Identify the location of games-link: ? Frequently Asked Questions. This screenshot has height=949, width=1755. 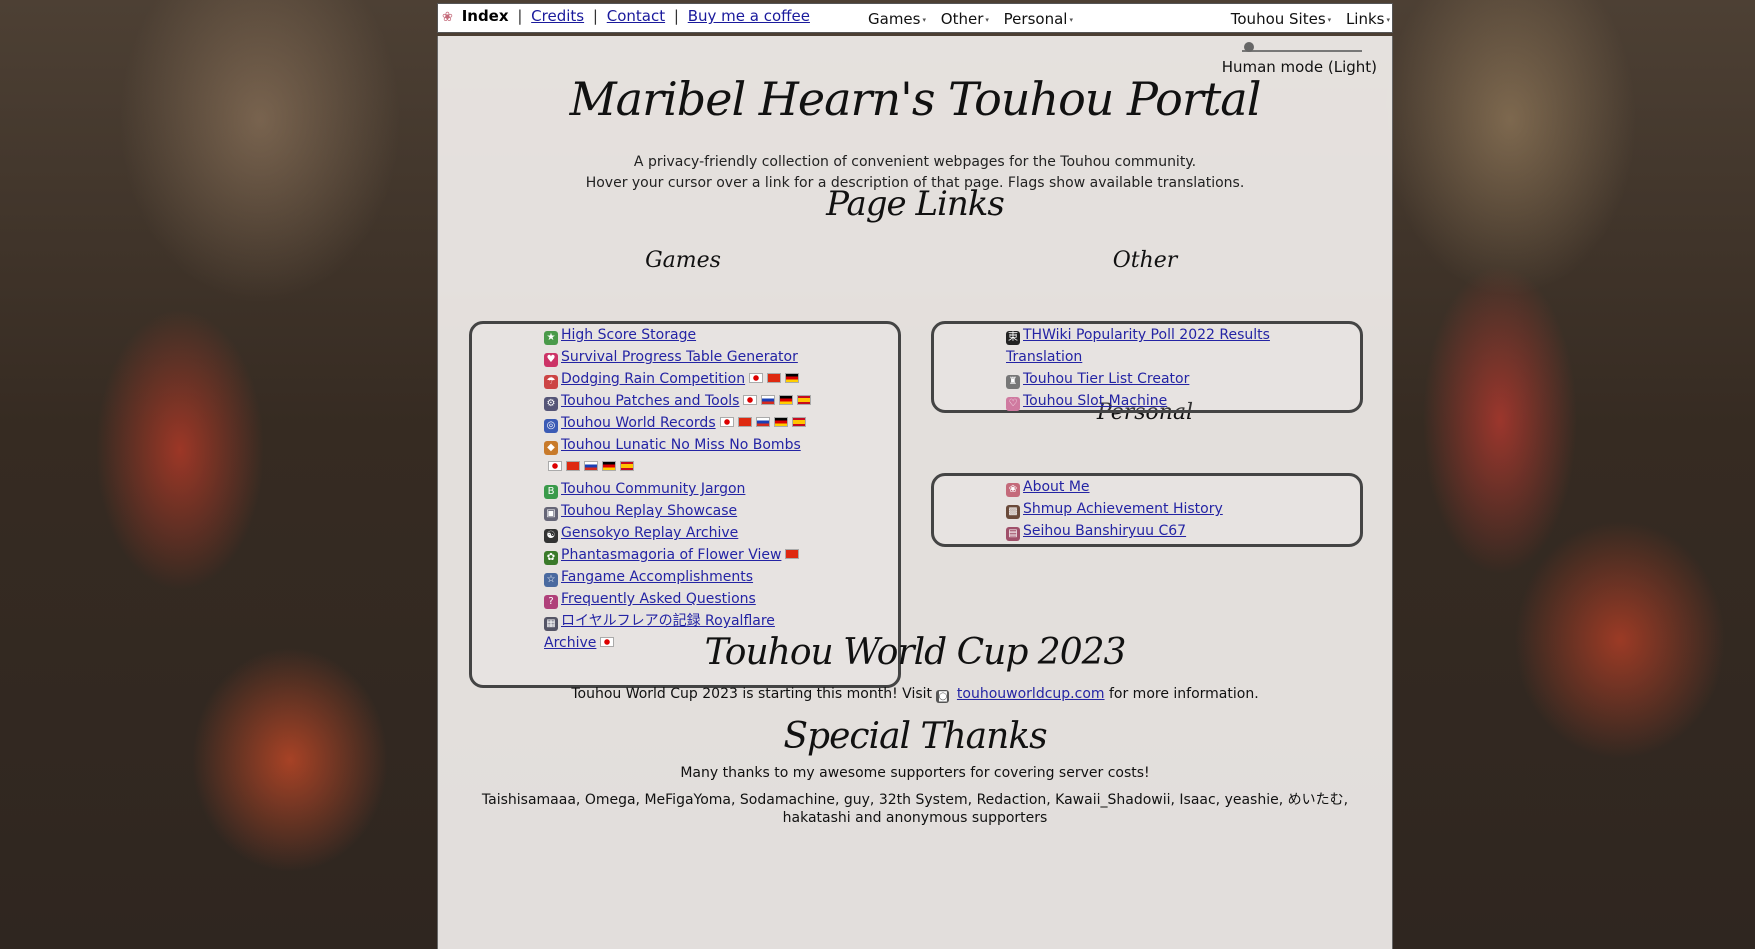
(650, 600).